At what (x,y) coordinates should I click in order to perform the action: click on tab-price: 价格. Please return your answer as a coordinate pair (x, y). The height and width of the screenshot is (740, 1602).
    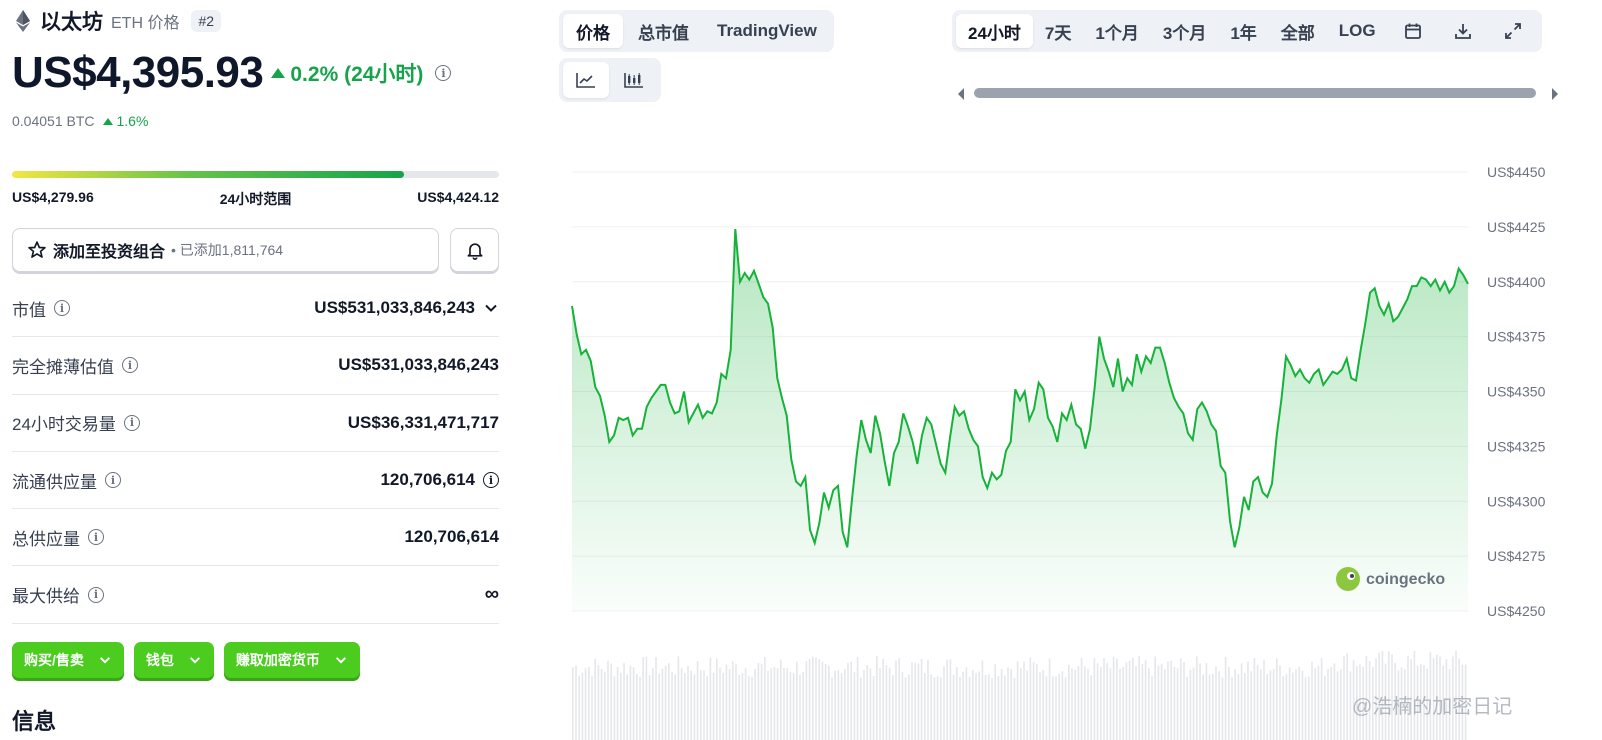
    Looking at the image, I should click on (593, 31).